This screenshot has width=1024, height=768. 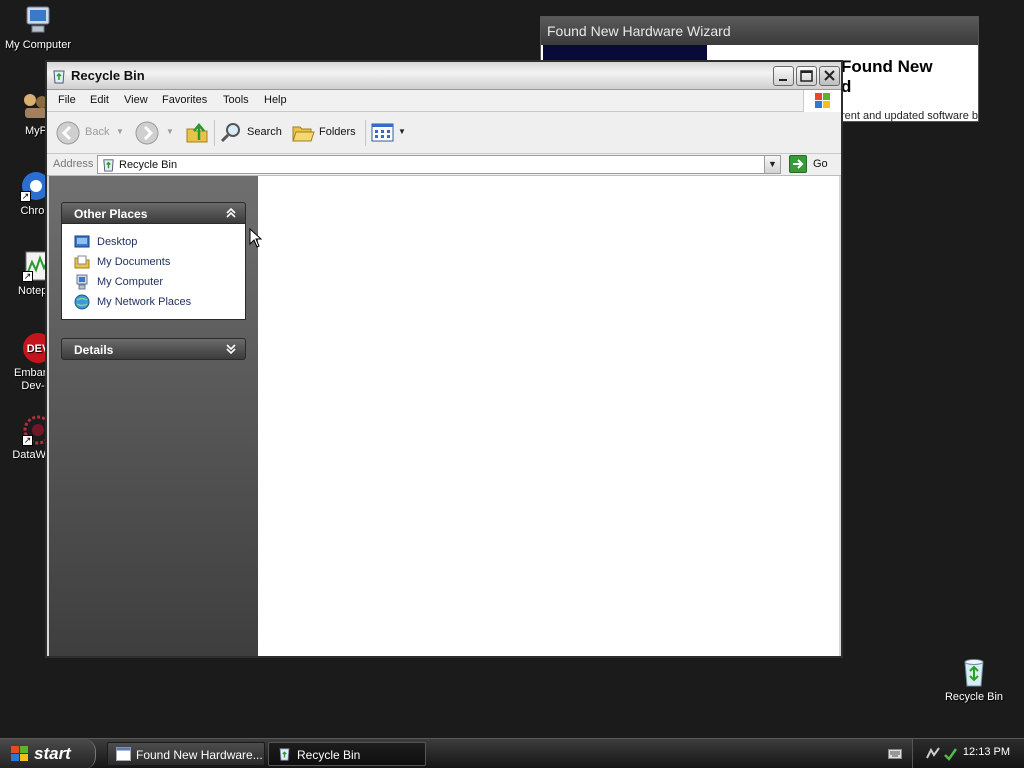 What do you see at coordinates (120, 131) in the screenshot?
I see `back-dropdown-icon: ▼` at bounding box center [120, 131].